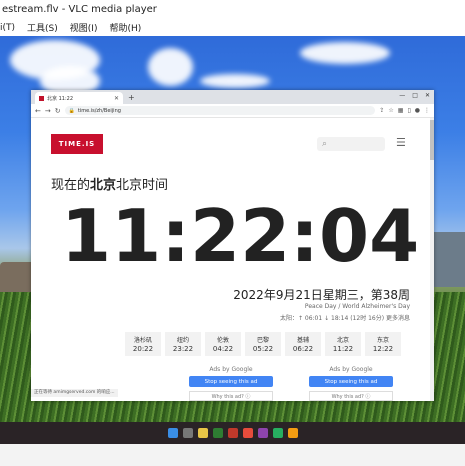  I want to click on city-tile: 基辅 06:22, so click(303, 344).